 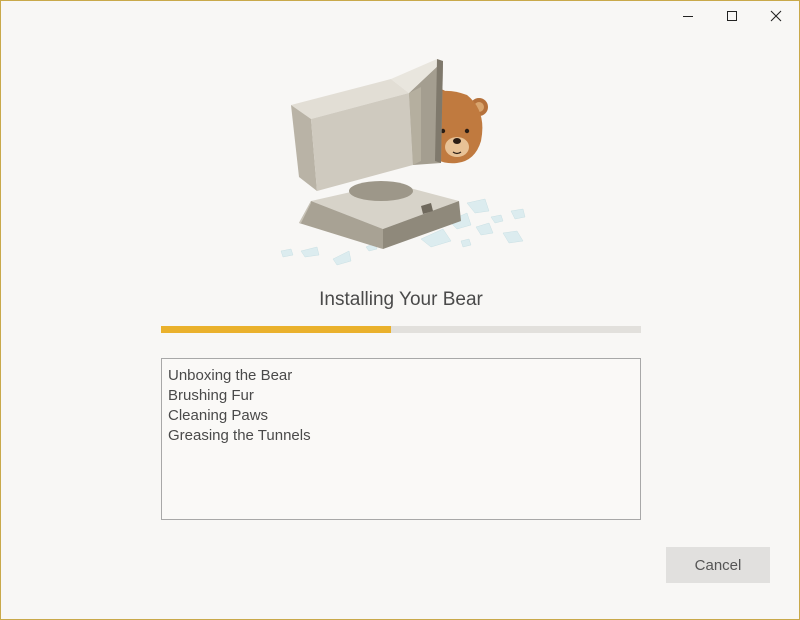 I want to click on close-icon, so click(x=776, y=16).